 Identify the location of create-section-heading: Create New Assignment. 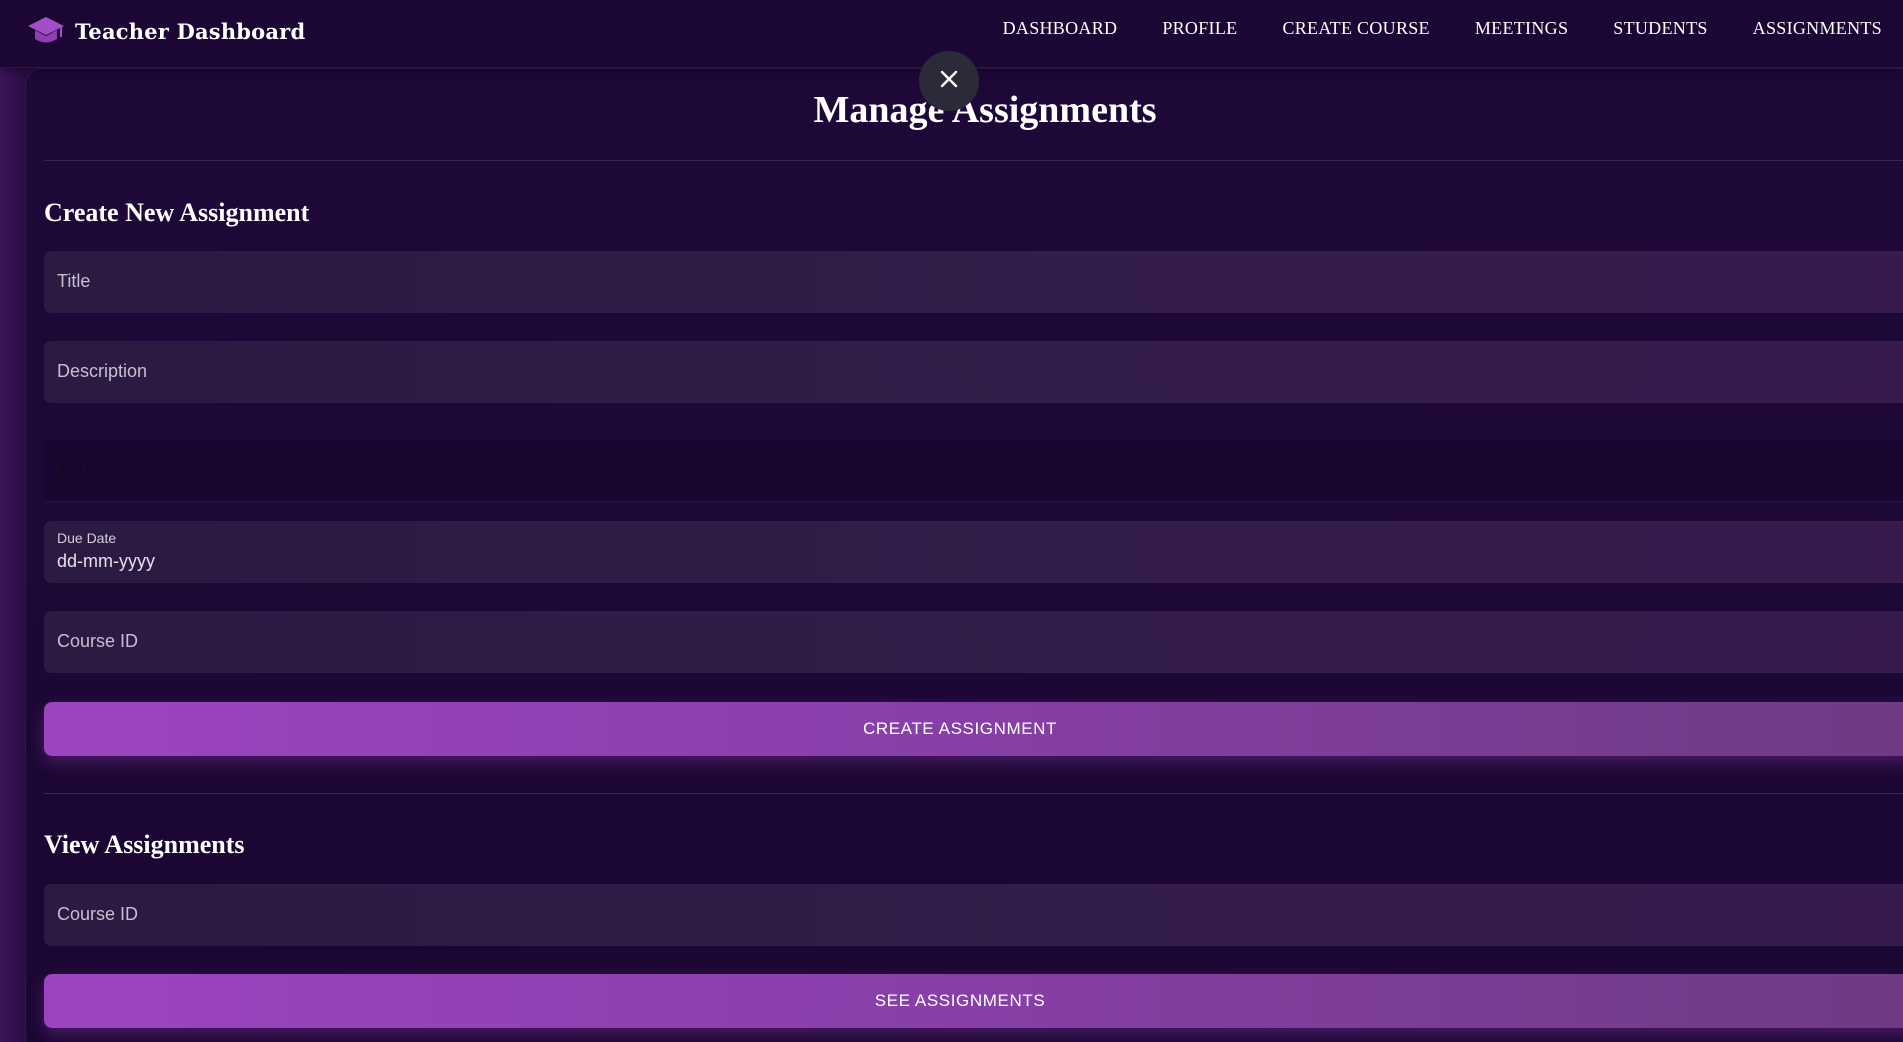
(177, 212).